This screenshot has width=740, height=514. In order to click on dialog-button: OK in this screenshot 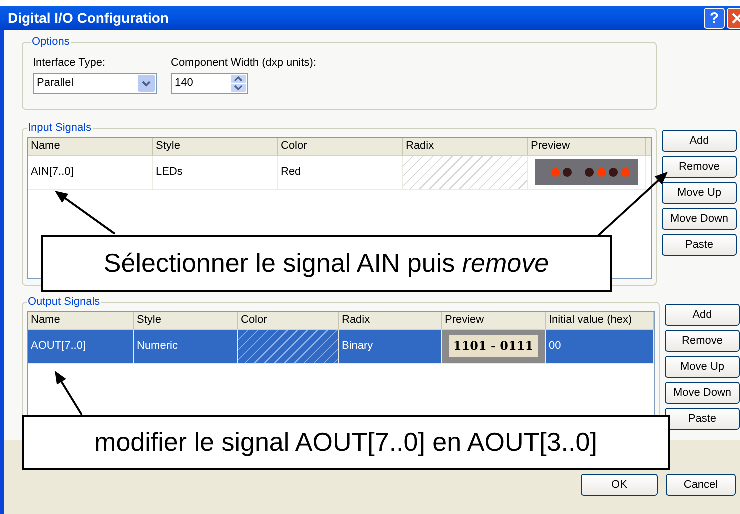, I will do `click(619, 485)`.